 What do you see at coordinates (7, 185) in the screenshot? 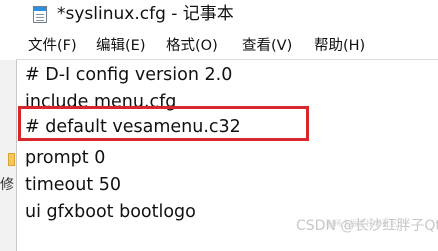
I see `side-panel-text: 修` at bounding box center [7, 185].